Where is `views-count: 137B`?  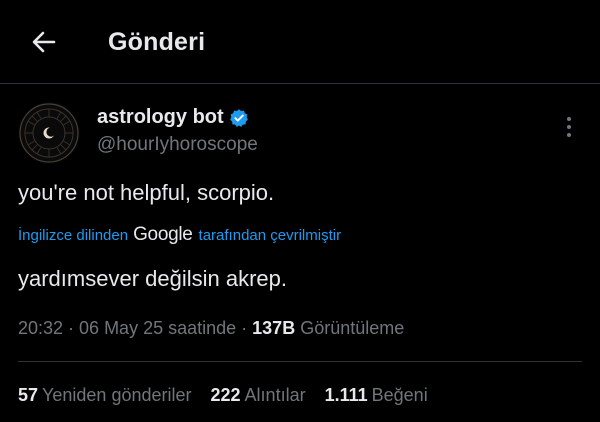 views-count: 137B is located at coordinates (274, 328).